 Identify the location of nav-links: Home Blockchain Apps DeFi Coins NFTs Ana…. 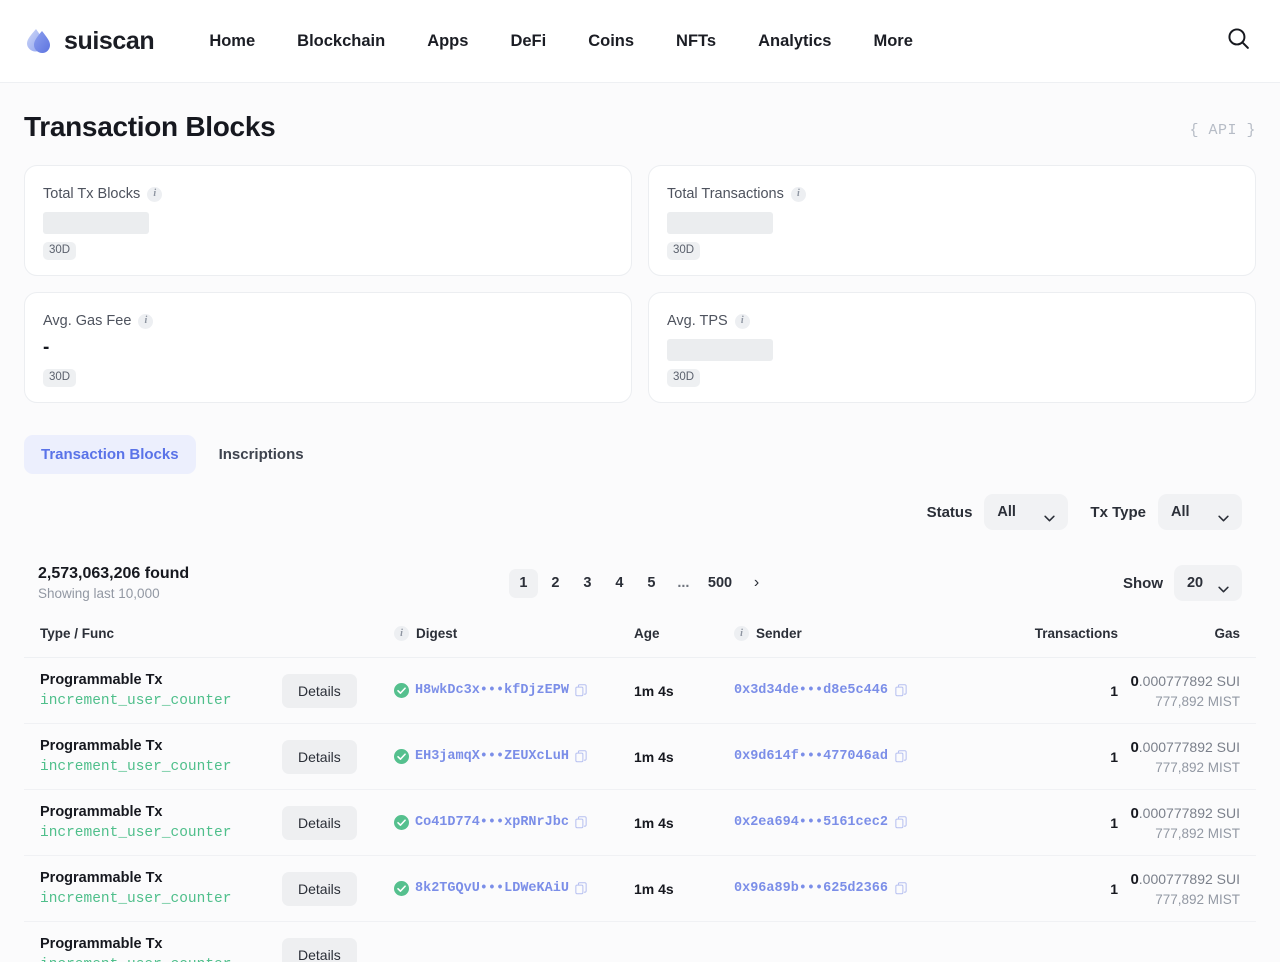
(561, 41).